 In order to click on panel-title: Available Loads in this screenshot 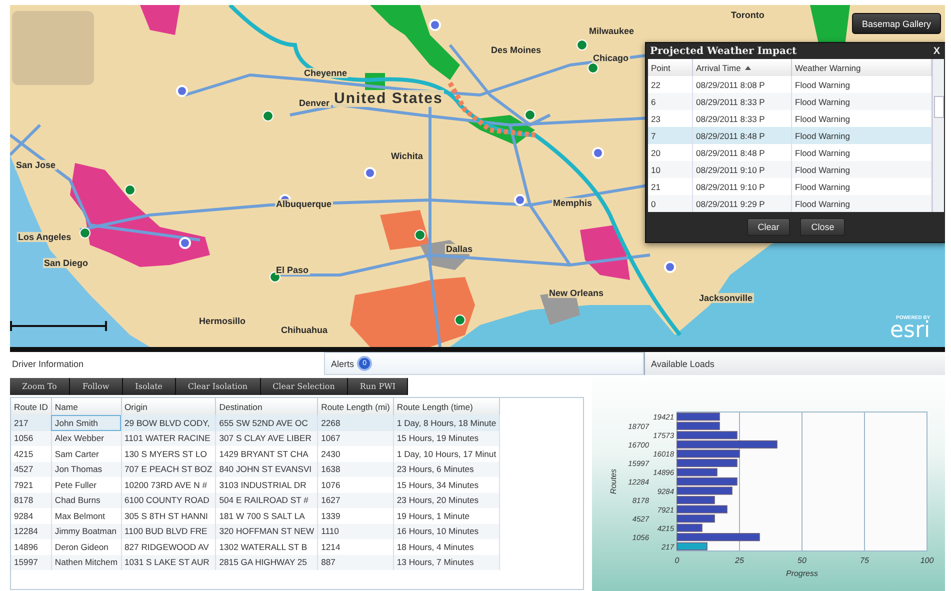, I will do `click(682, 363)`.